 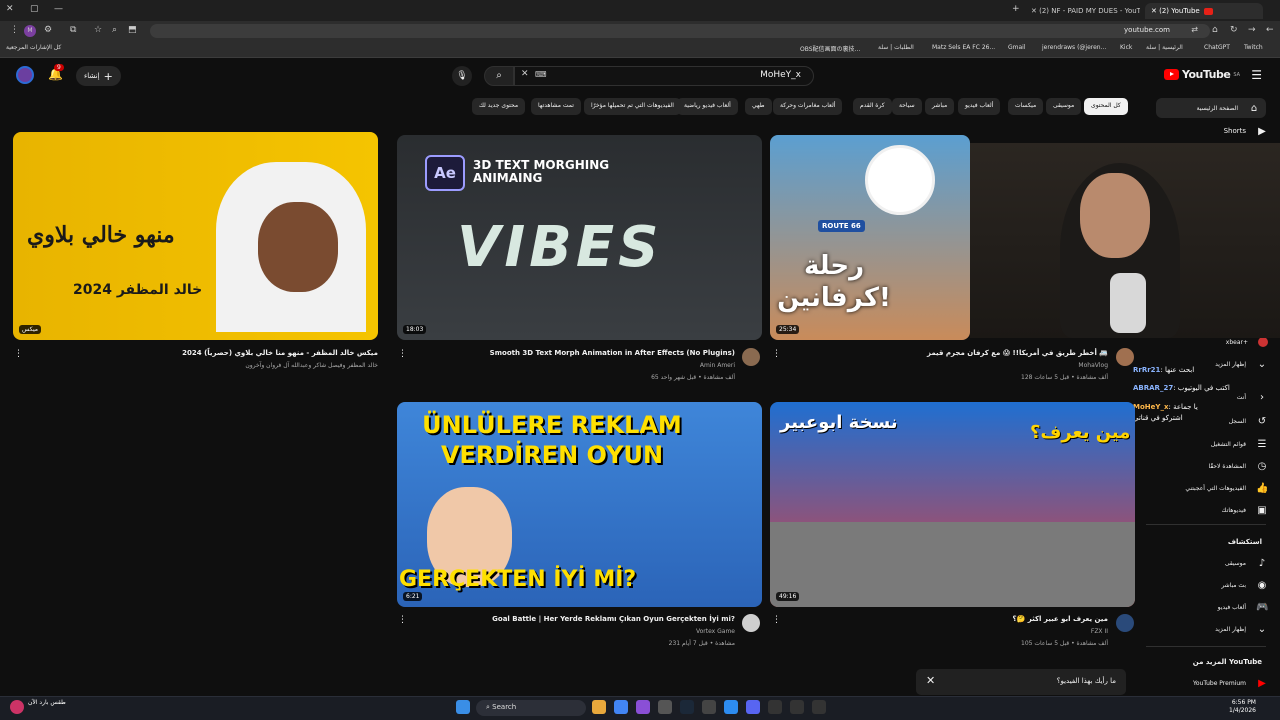 I want to click on chip: ألعاب مغامرات وحركة, so click(x=808, y=106).